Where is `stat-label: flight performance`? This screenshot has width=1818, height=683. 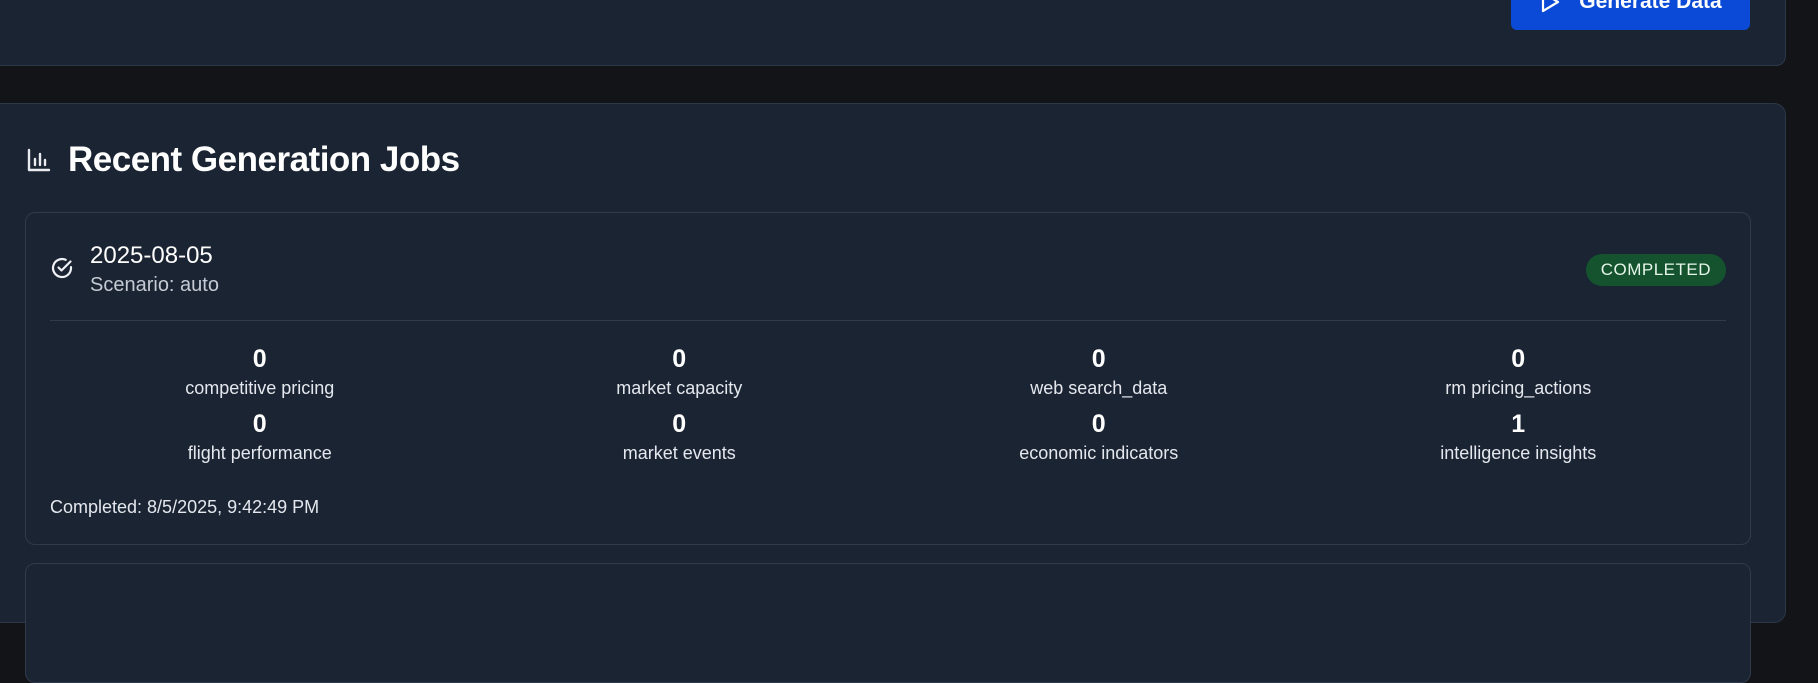
stat-label: flight performance is located at coordinates (259, 453).